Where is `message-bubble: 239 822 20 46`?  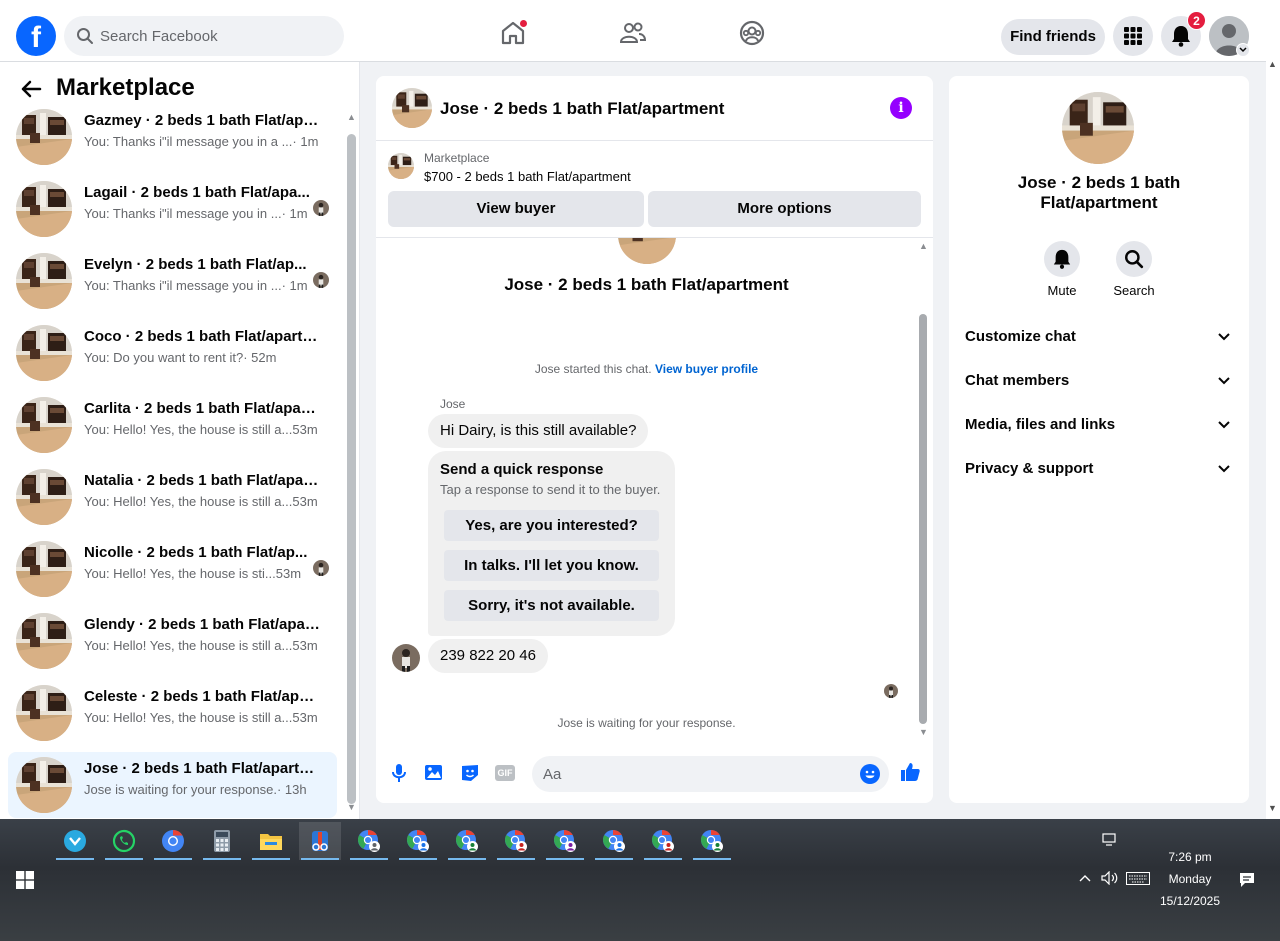 message-bubble: 239 822 20 46 is located at coordinates (488, 656).